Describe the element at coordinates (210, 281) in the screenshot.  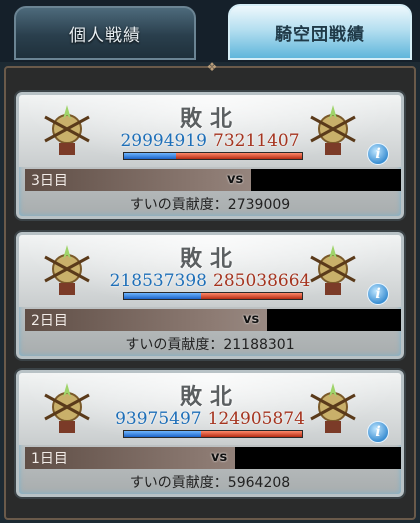
I see `score-row: 218537398 285038664` at that location.